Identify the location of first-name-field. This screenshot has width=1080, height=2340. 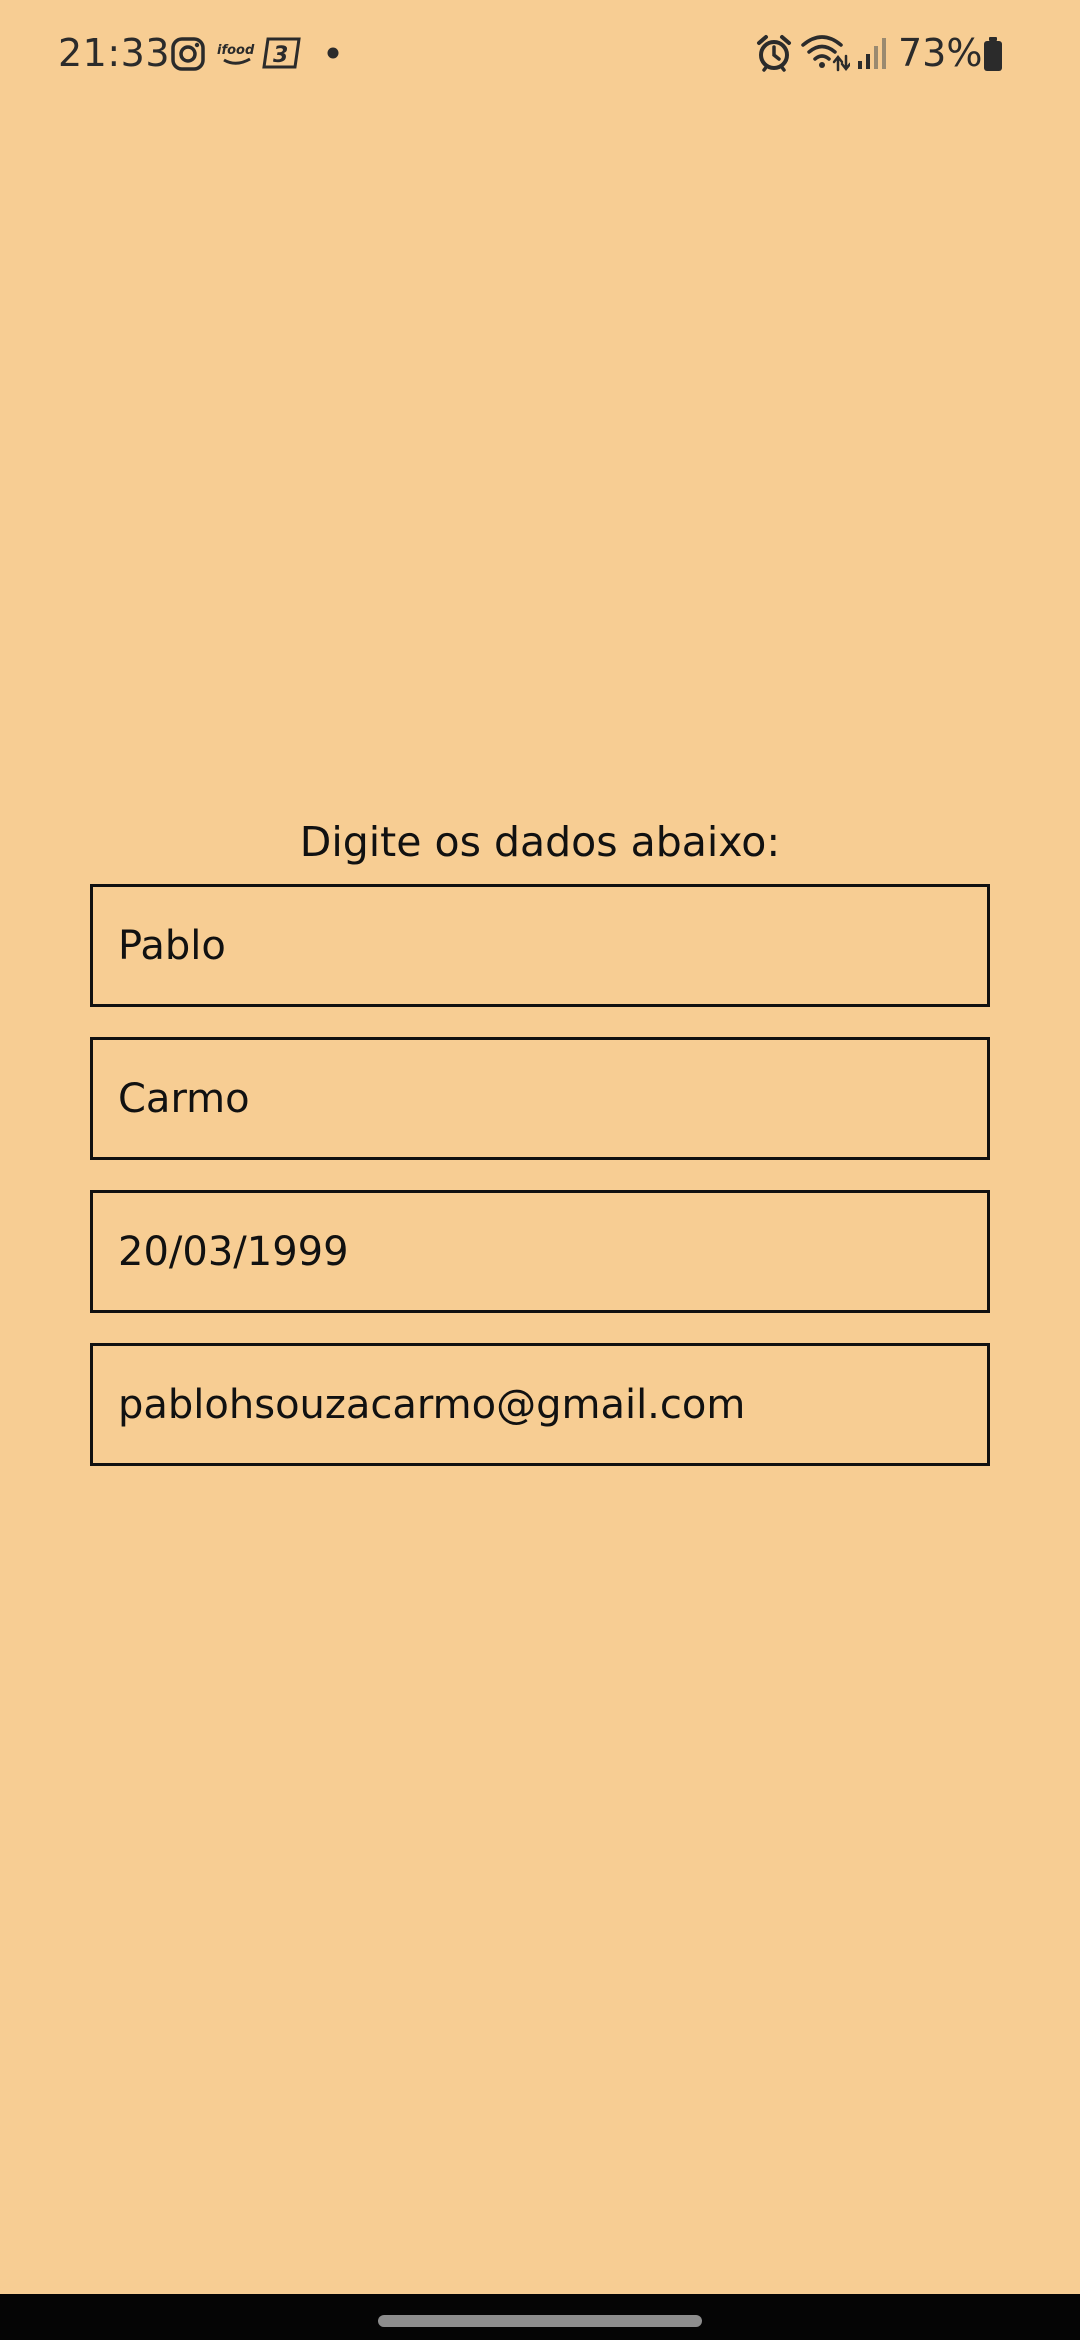
(540, 945).